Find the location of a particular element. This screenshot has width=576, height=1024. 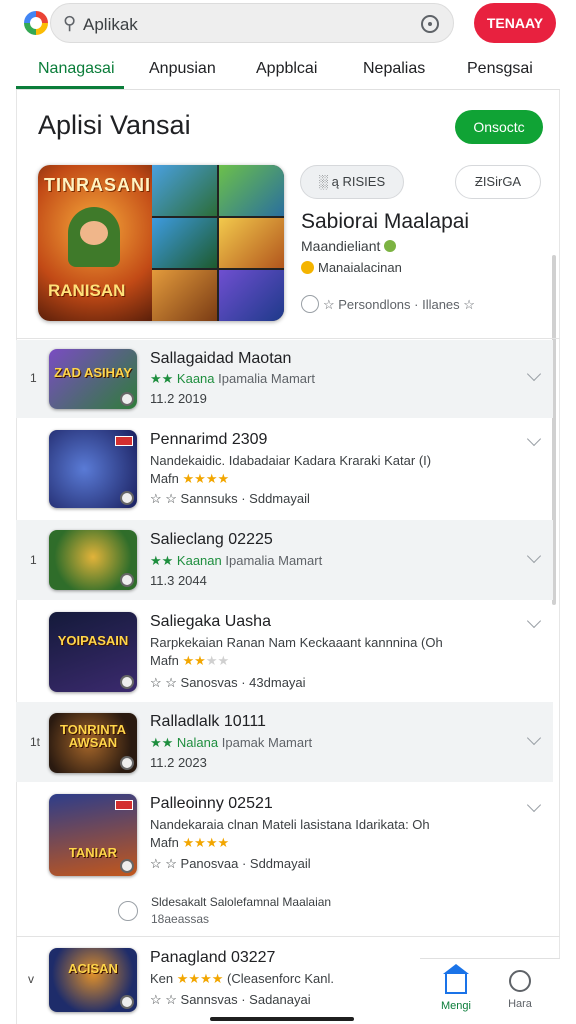

app-meta: ☆ ☆ Panosvaa · Sddmayail is located at coordinates (230, 863).